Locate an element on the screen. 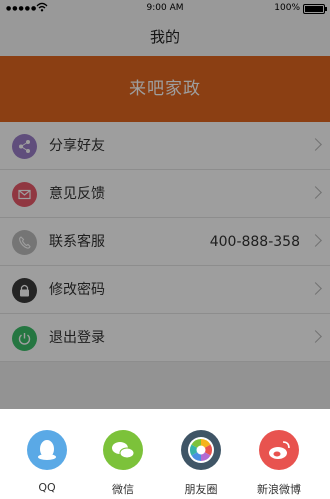 The width and height of the screenshot is (330, 499). share-label: 微信 is located at coordinates (123, 489).